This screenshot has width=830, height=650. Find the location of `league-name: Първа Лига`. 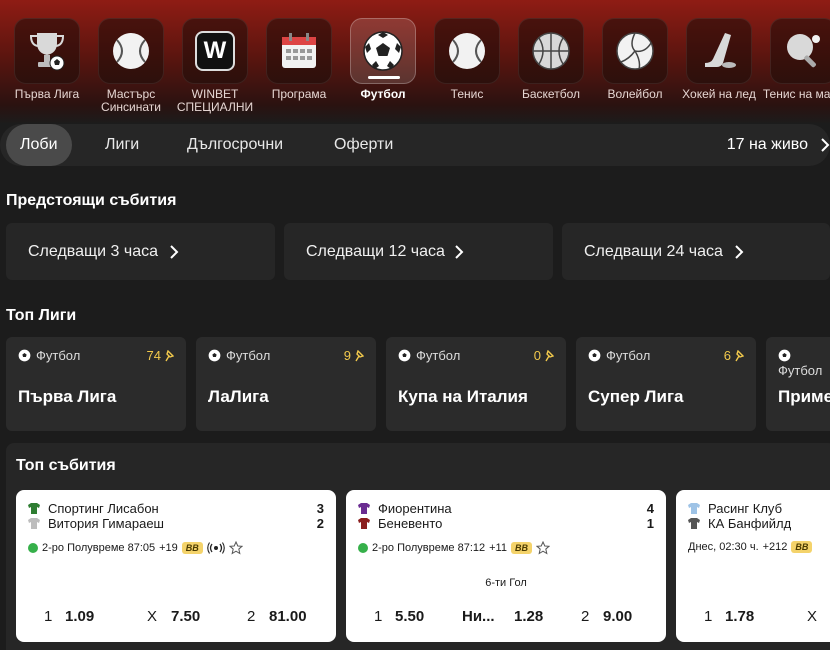

league-name: Първа Лига is located at coordinates (67, 396).